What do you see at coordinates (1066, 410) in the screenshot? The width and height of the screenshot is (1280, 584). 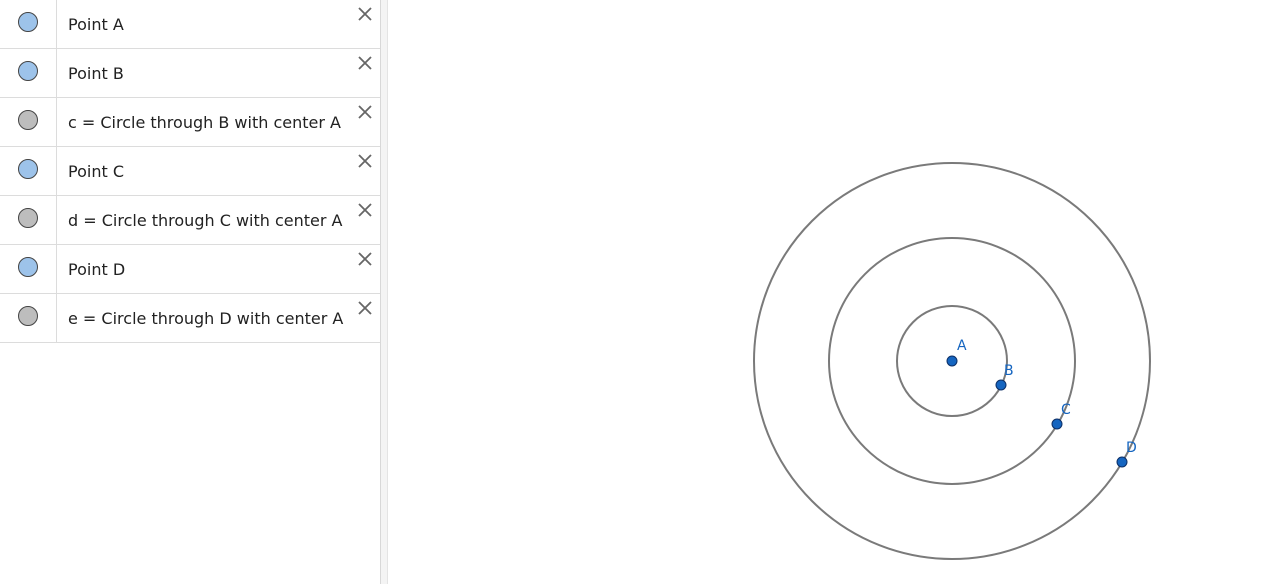 I see `point-c-label: C` at bounding box center [1066, 410].